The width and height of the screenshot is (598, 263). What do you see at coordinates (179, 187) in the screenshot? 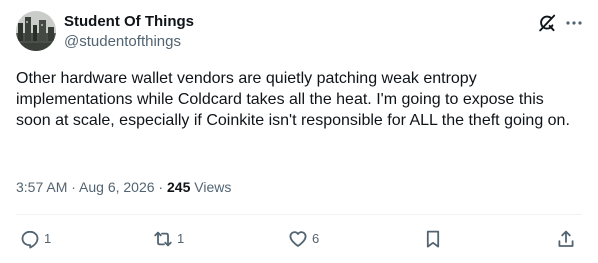
I see `views-count: 245` at bounding box center [179, 187].